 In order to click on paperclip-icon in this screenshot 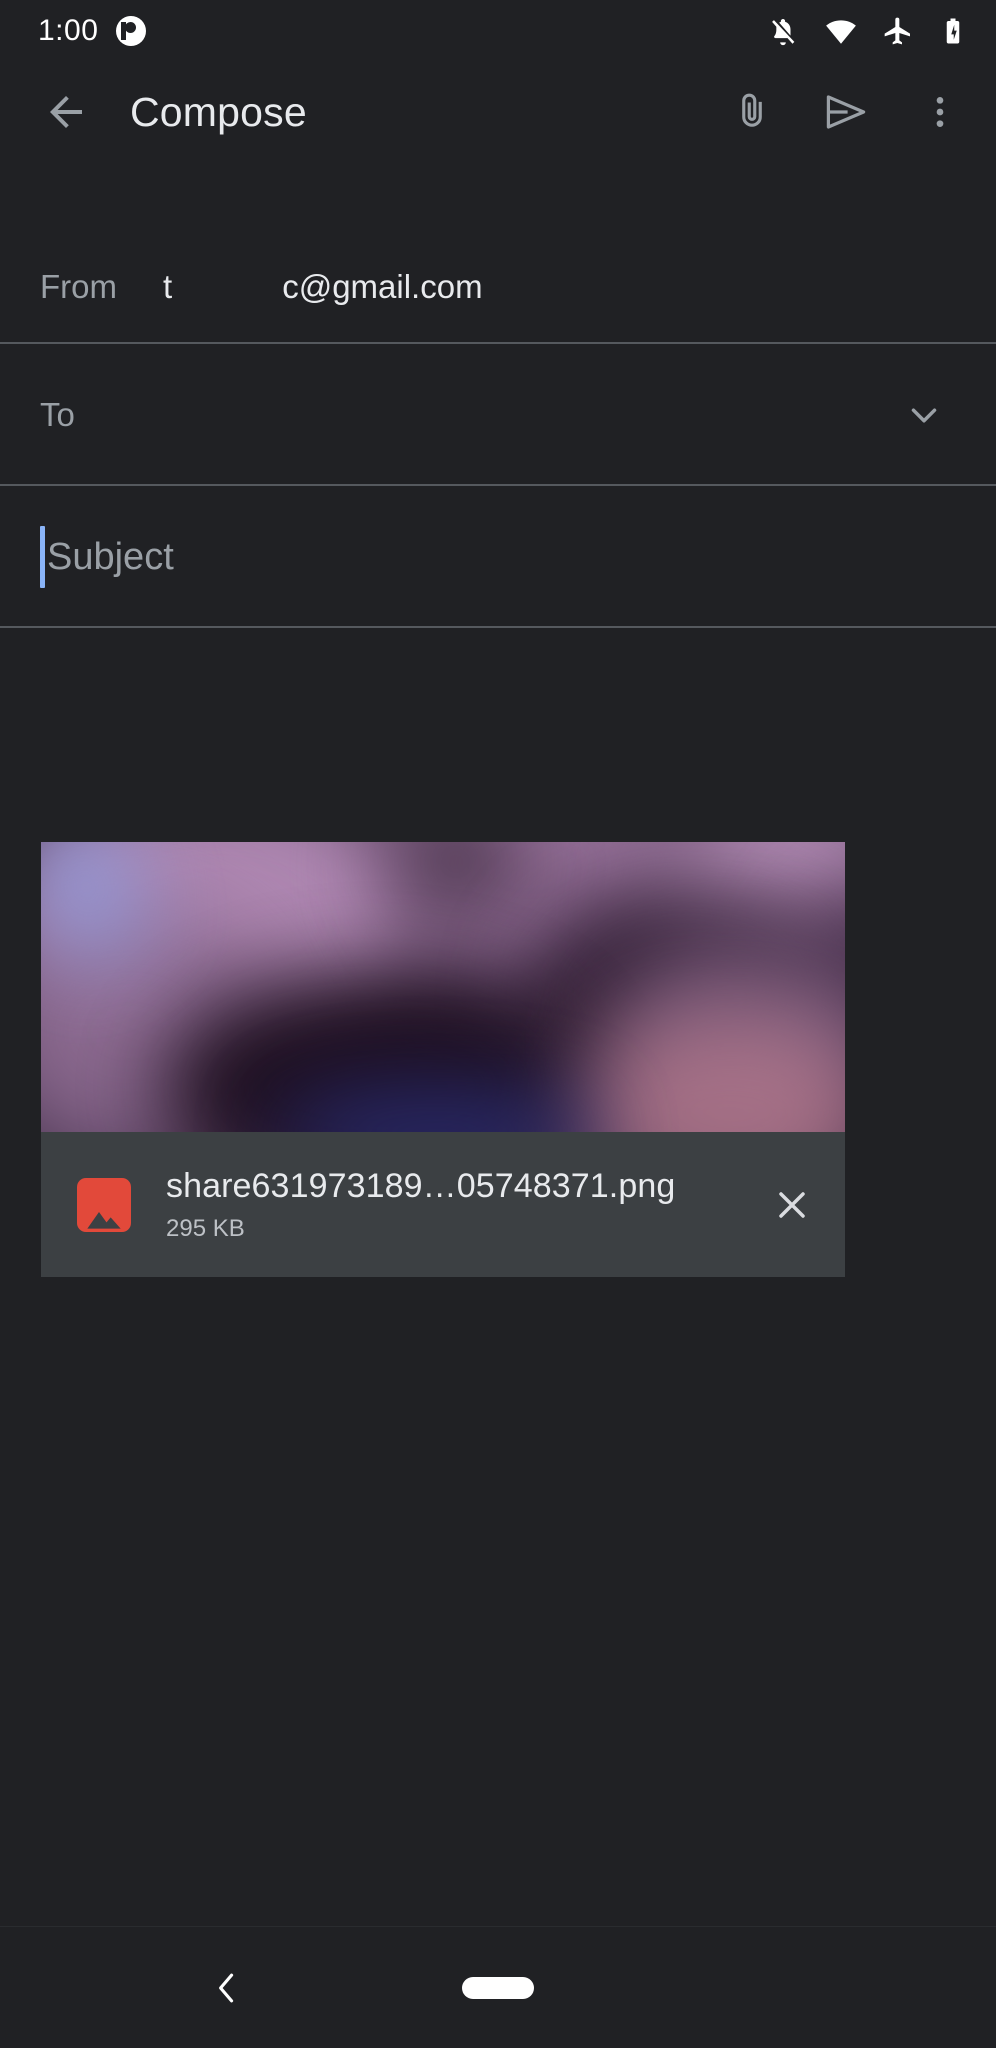, I will do `click(752, 110)`.